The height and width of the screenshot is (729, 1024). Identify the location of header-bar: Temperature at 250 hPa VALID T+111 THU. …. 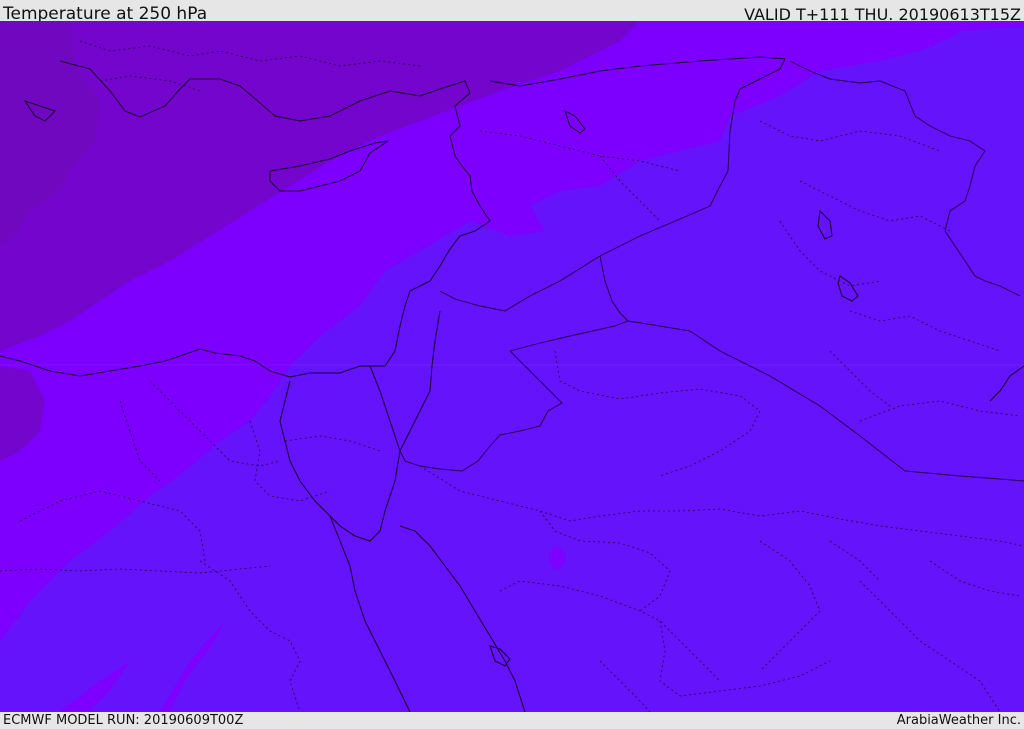
(512, 12).